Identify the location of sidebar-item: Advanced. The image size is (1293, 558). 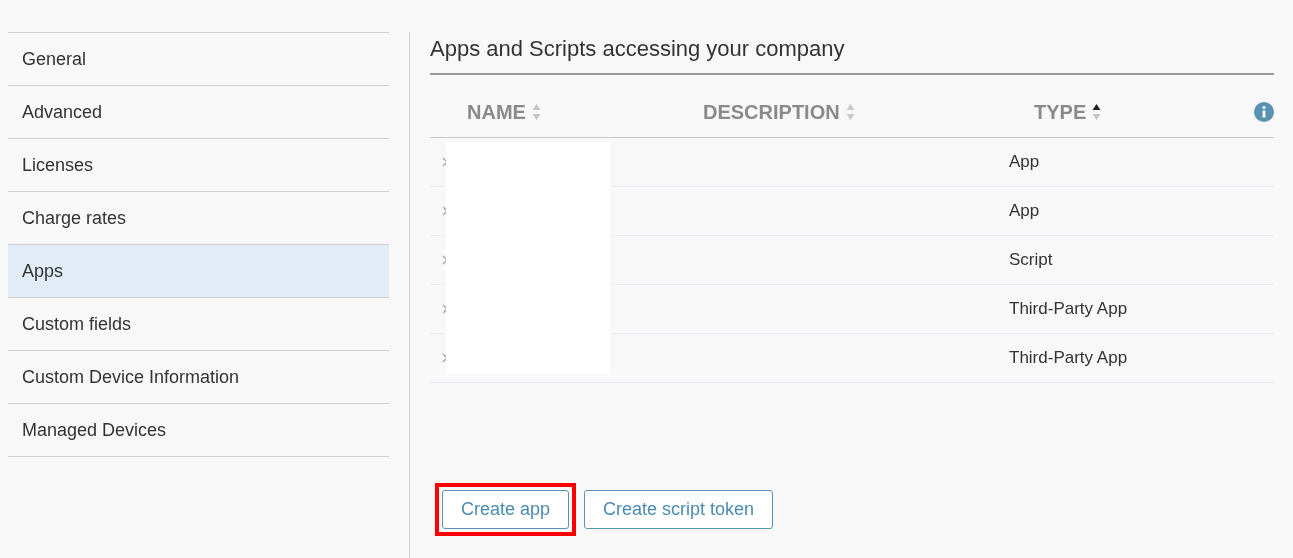
(198, 111).